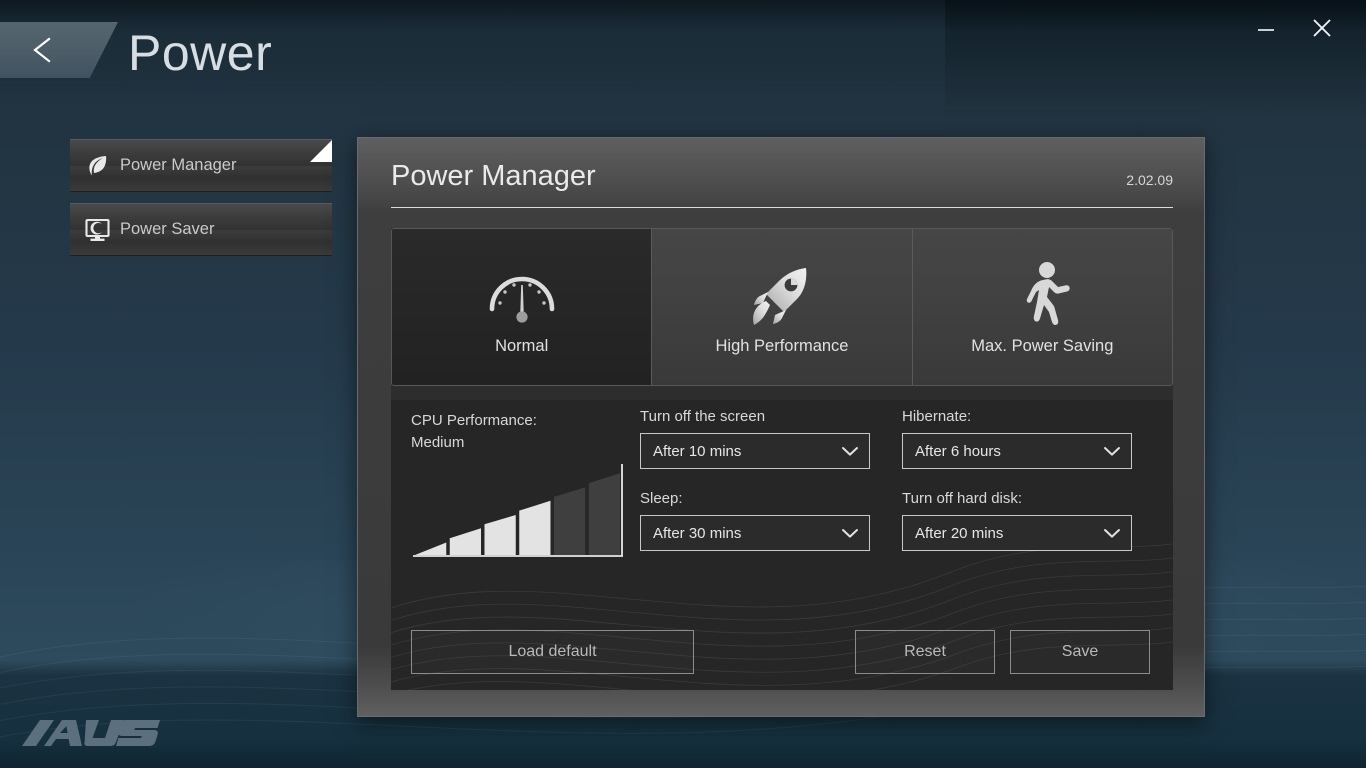 The width and height of the screenshot is (1366, 768). What do you see at coordinates (703, 416) in the screenshot?
I see `field-label: Turn off the screen` at bounding box center [703, 416].